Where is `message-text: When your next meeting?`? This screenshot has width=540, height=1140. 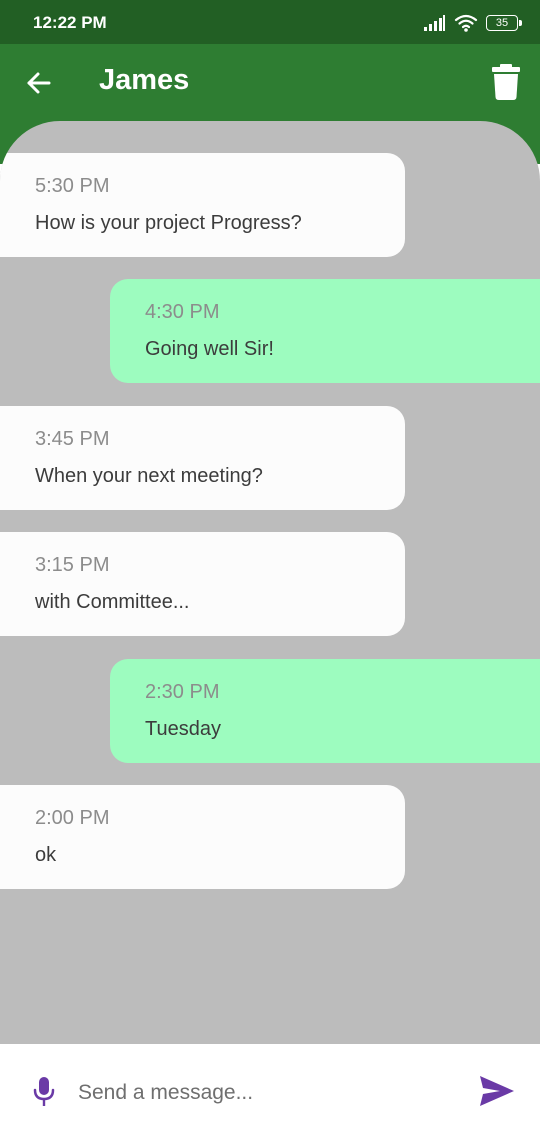
message-text: When your next meeting? is located at coordinates (149, 476).